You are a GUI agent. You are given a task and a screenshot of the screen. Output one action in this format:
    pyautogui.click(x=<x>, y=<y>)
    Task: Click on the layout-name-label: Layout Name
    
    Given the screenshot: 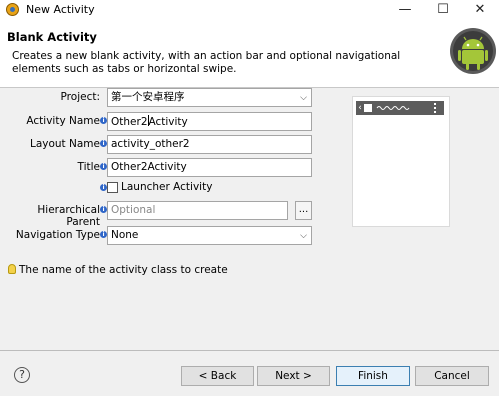 What is the action you would take?
    pyautogui.click(x=64, y=144)
    